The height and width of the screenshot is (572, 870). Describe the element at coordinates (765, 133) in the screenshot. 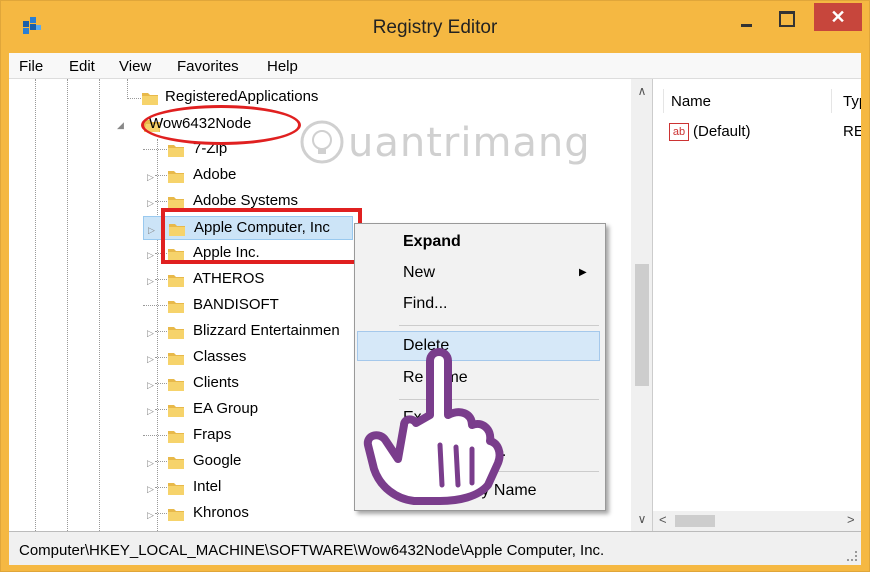

I see `value-row-default: ab (Default) REC` at that location.